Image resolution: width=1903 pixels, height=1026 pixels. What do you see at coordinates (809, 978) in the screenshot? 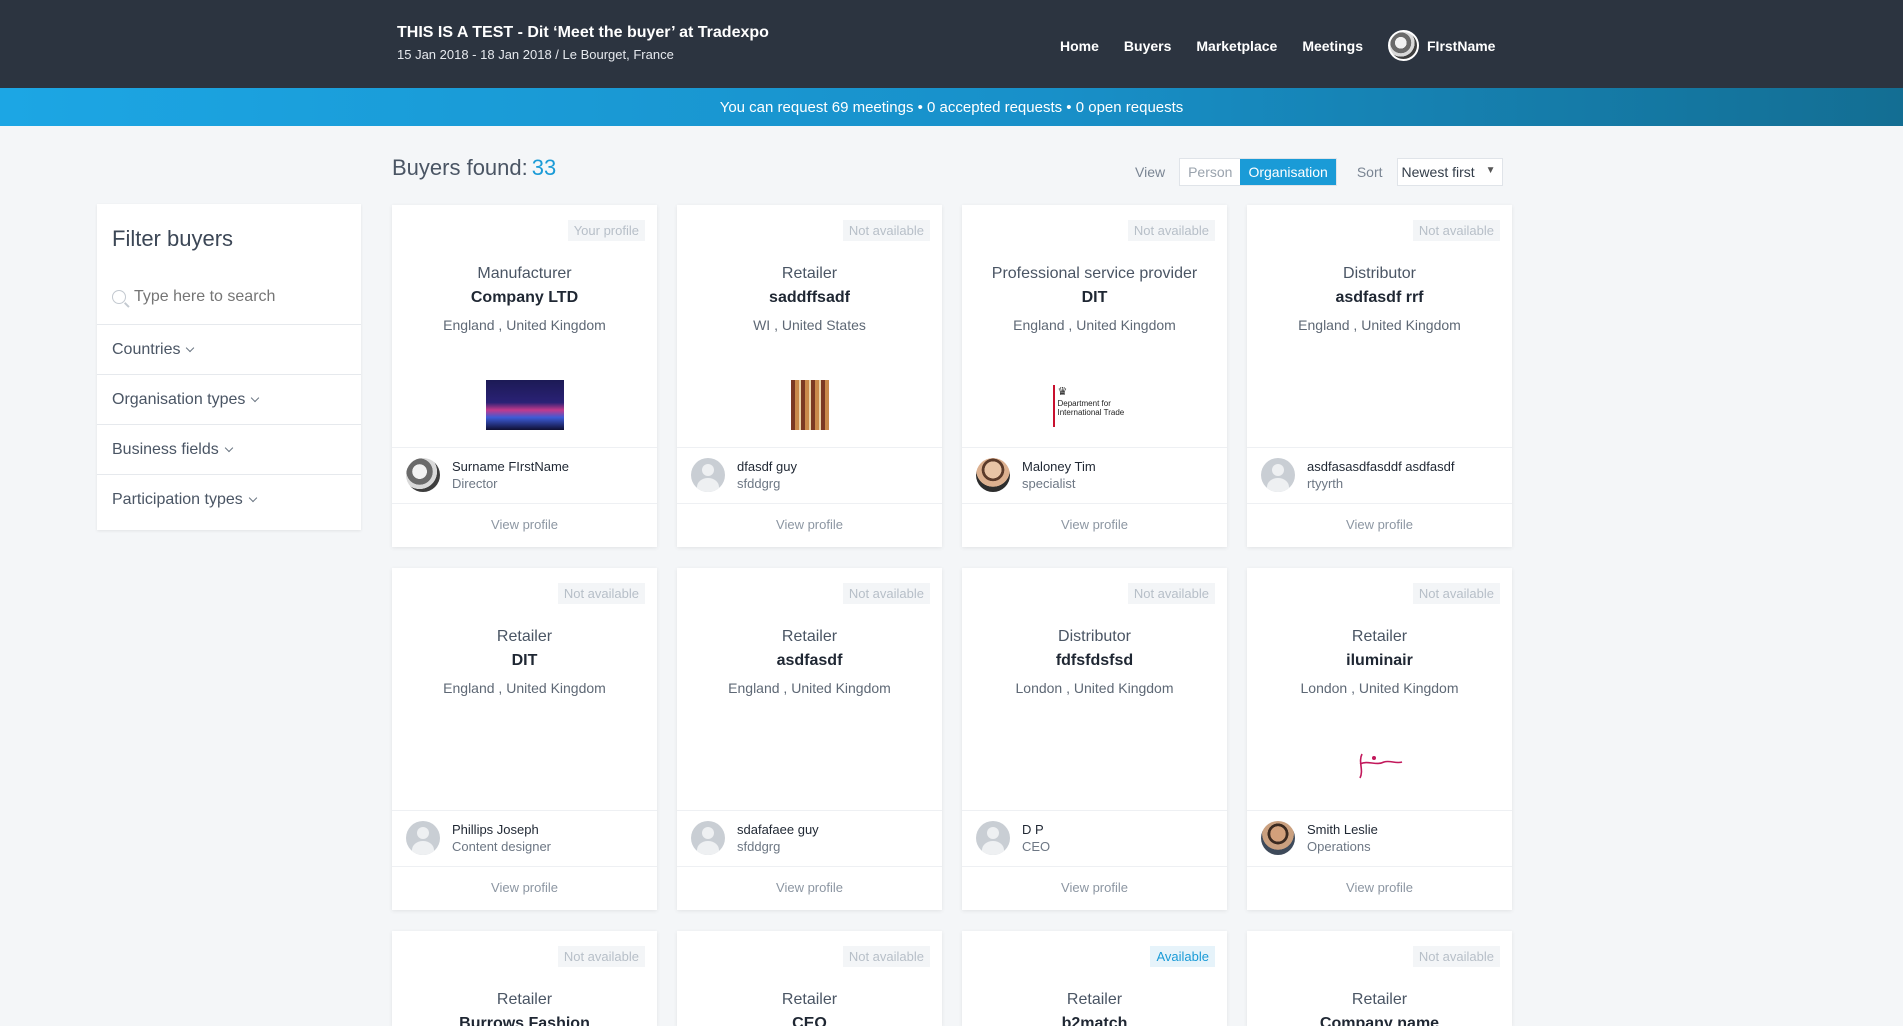
I see `buyer-card: Not available Retailer CEO` at bounding box center [809, 978].